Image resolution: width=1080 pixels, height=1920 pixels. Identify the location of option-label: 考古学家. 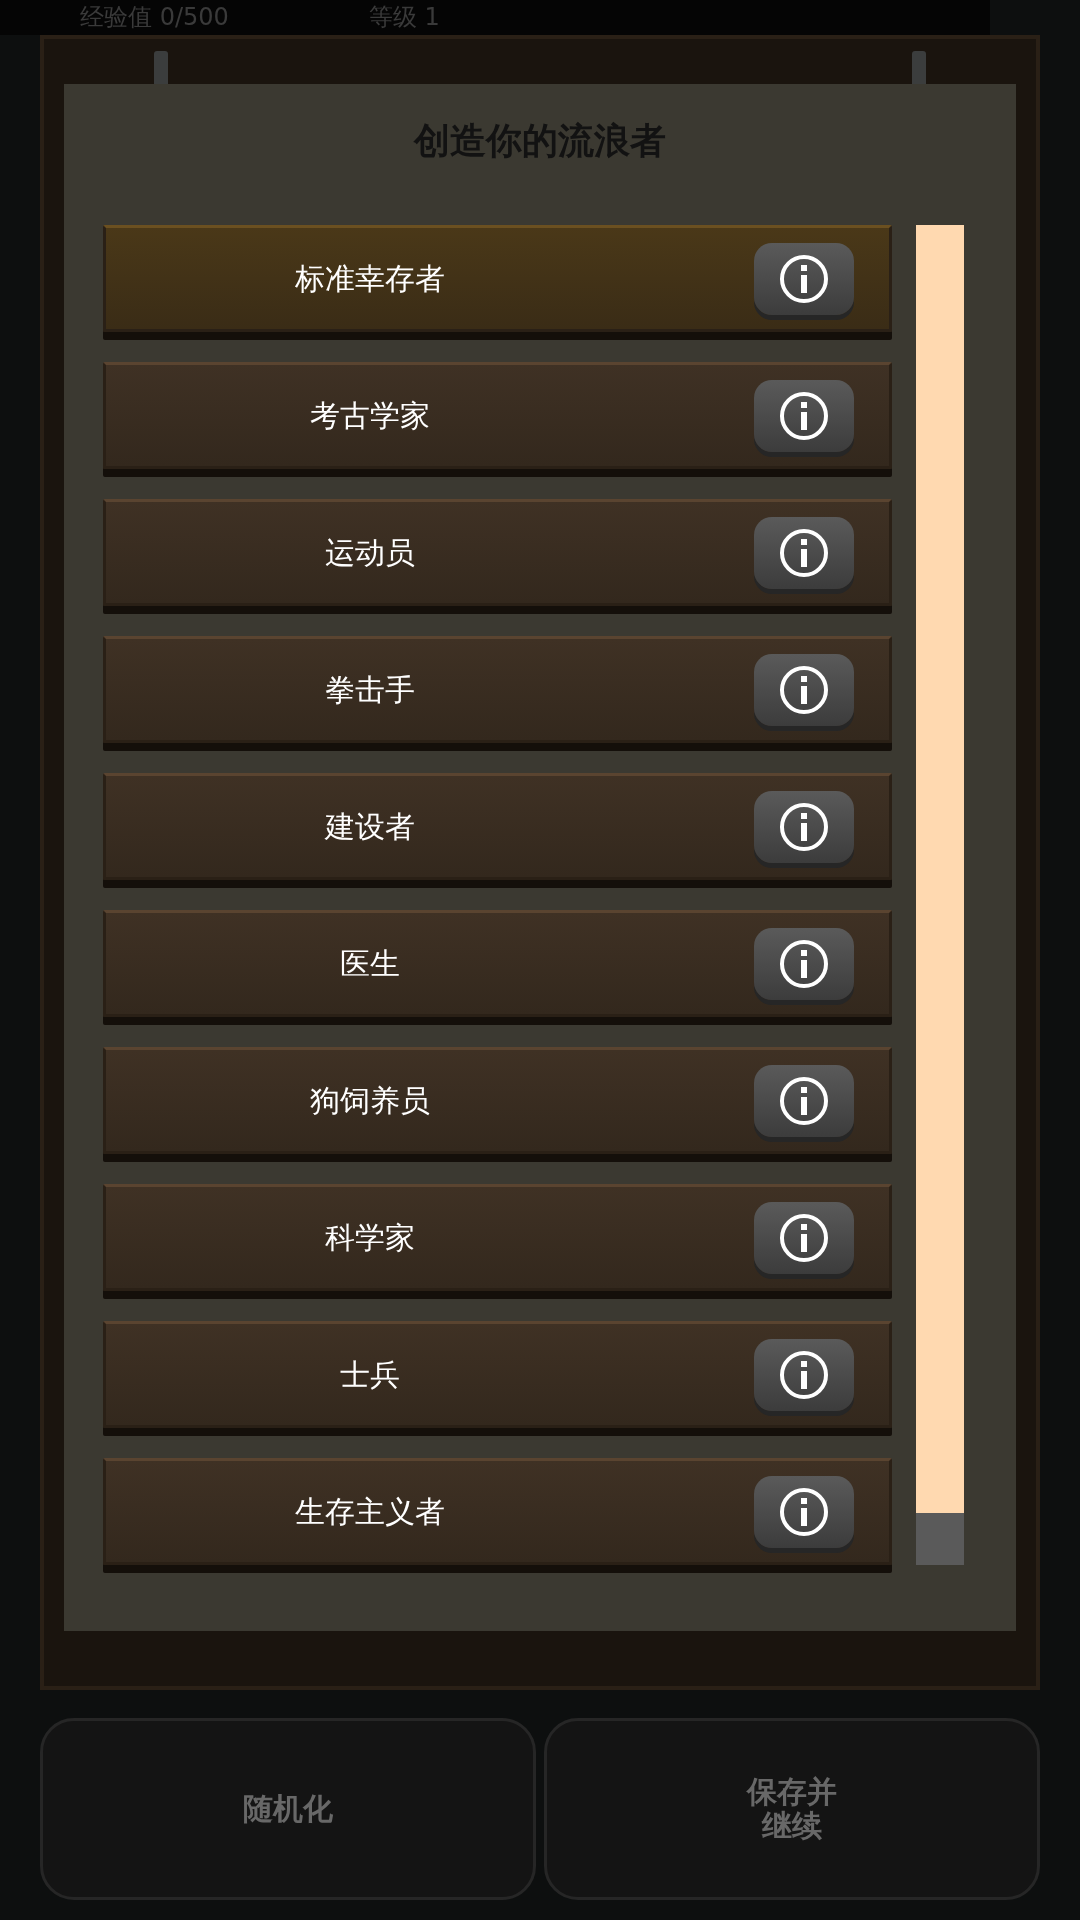
(370, 416).